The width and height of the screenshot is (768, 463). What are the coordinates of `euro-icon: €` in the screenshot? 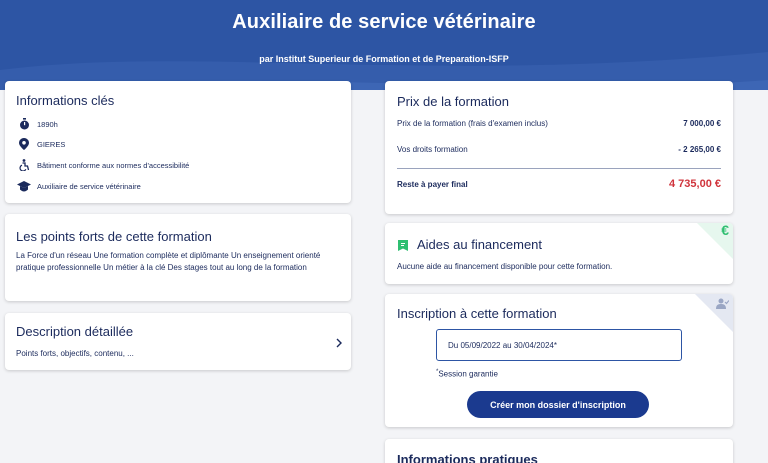 It's located at (725, 230).